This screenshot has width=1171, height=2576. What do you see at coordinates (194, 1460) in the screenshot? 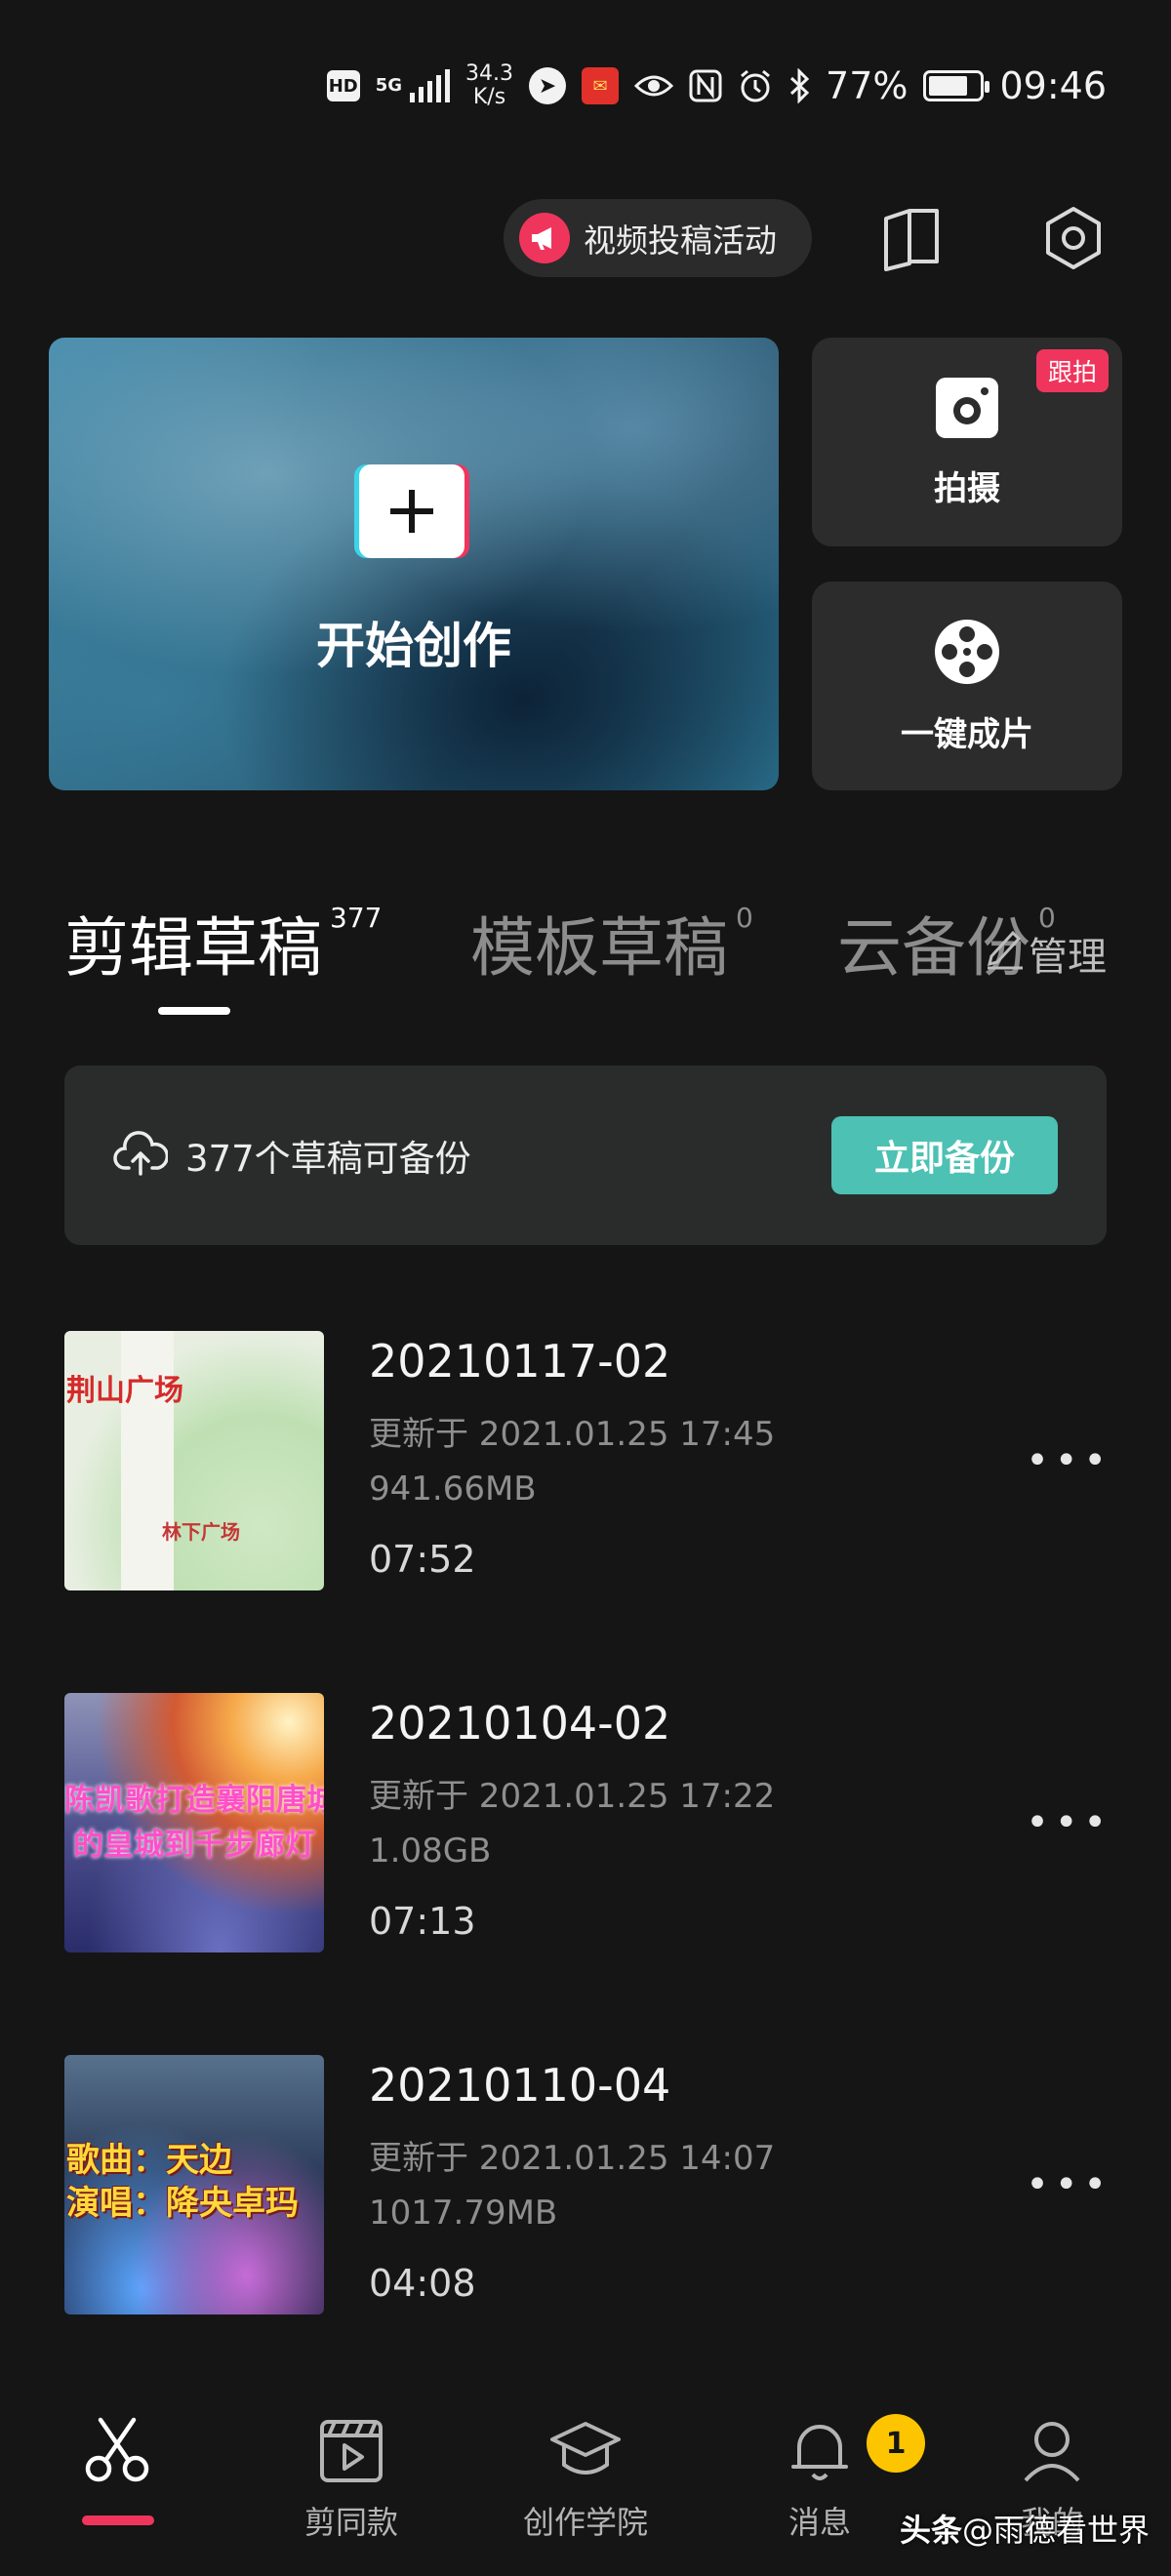
I see `draft-thumbnail: 荆山广场 林下广场` at bounding box center [194, 1460].